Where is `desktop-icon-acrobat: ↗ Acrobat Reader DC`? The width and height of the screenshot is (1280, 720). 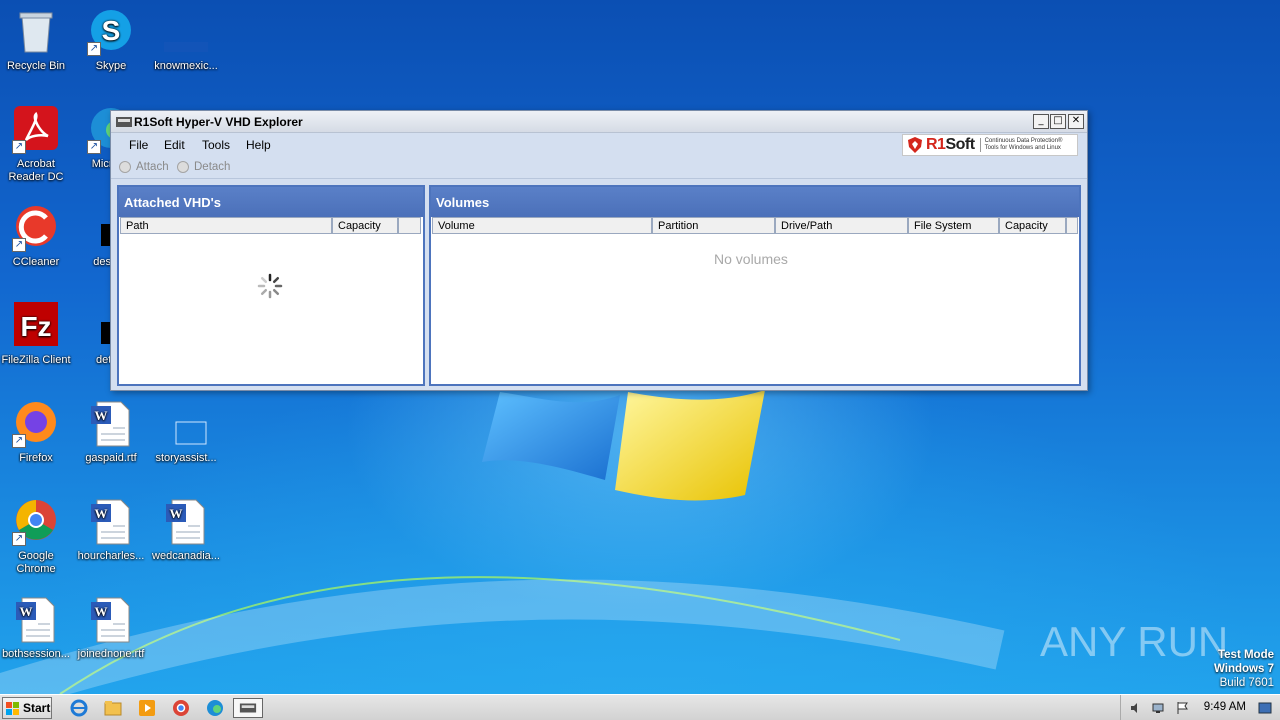 desktop-icon-acrobat: ↗ Acrobat Reader DC is located at coordinates (37, 145).